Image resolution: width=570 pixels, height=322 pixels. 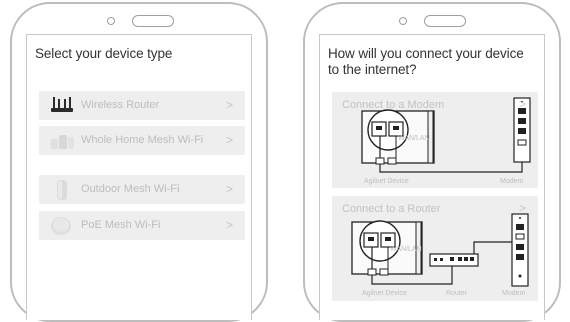 What do you see at coordinates (121, 225) in the screenshot?
I see `option-label: PoE Mesh Wi-Fi` at bounding box center [121, 225].